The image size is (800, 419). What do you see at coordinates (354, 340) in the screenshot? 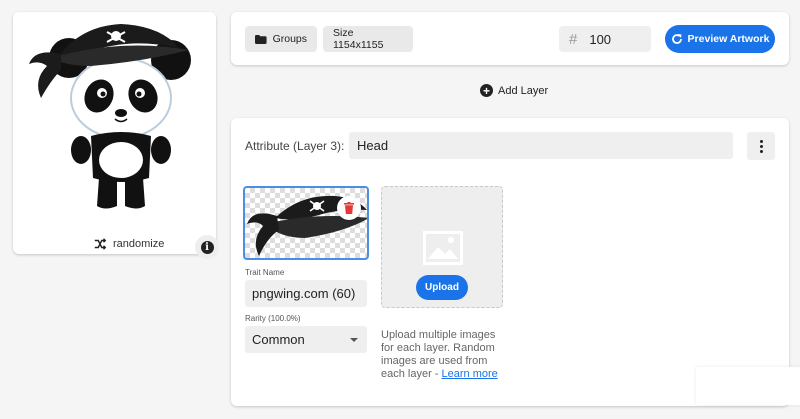
I see `chevron-down-icon` at bounding box center [354, 340].